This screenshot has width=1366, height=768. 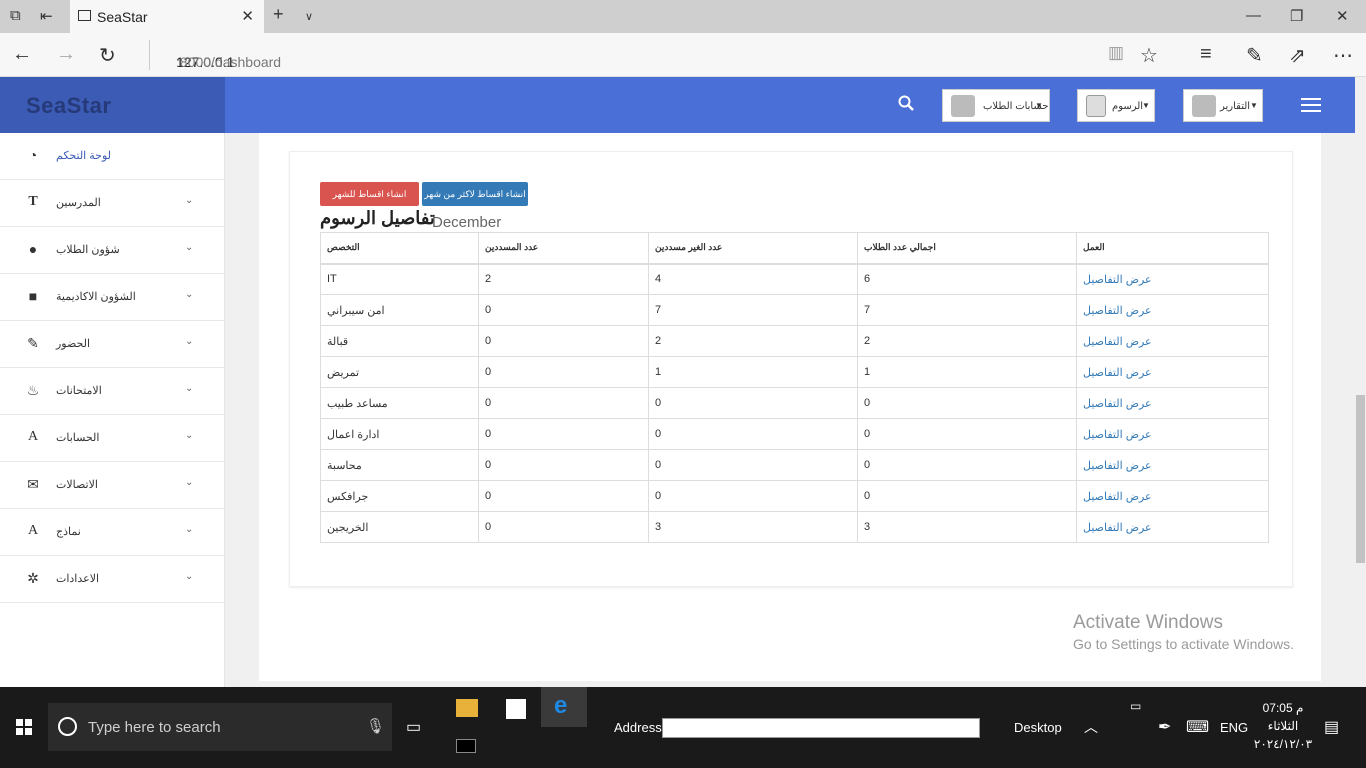 I want to click on text-icon: T, so click(x=33, y=201).